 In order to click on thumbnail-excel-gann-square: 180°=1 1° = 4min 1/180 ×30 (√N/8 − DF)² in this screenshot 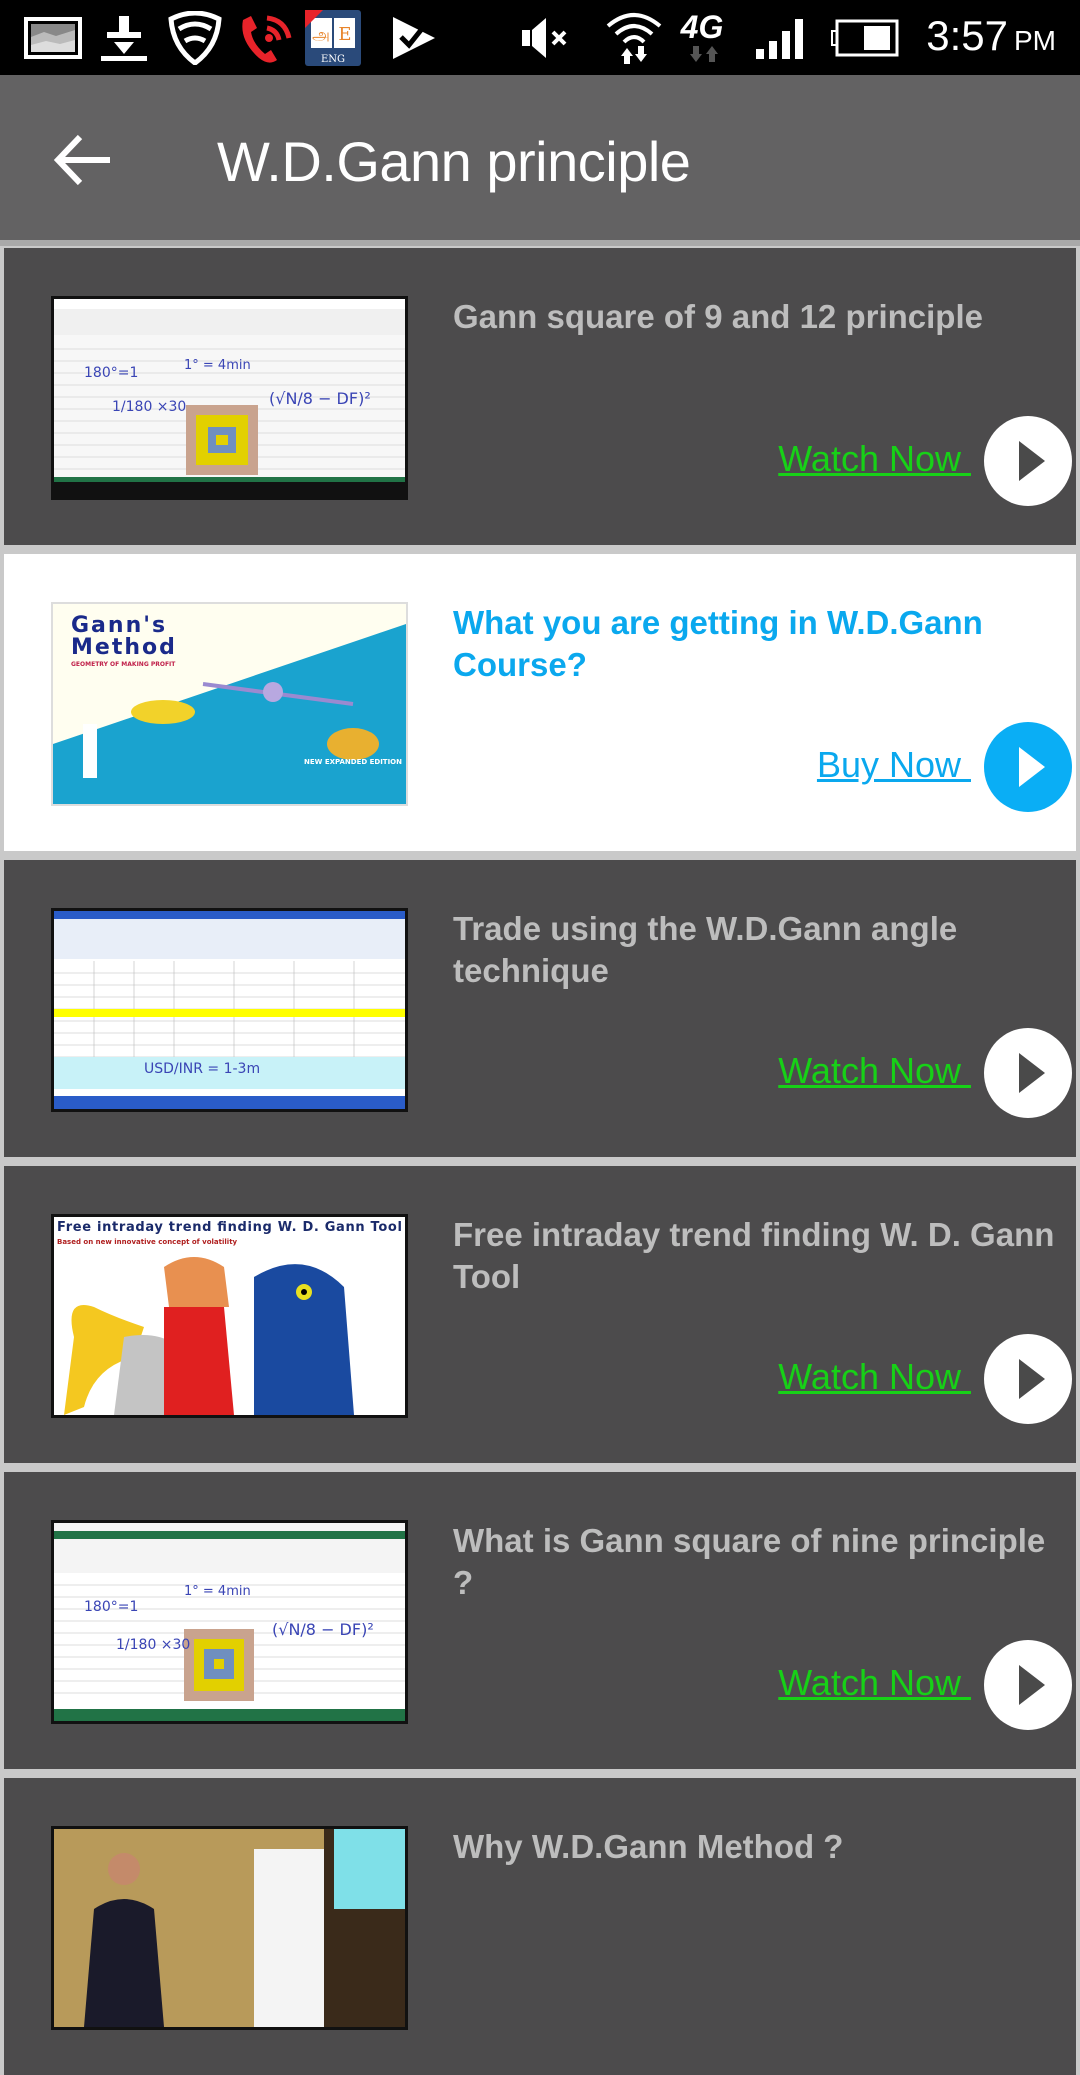, I will do `click(229, 398)`.